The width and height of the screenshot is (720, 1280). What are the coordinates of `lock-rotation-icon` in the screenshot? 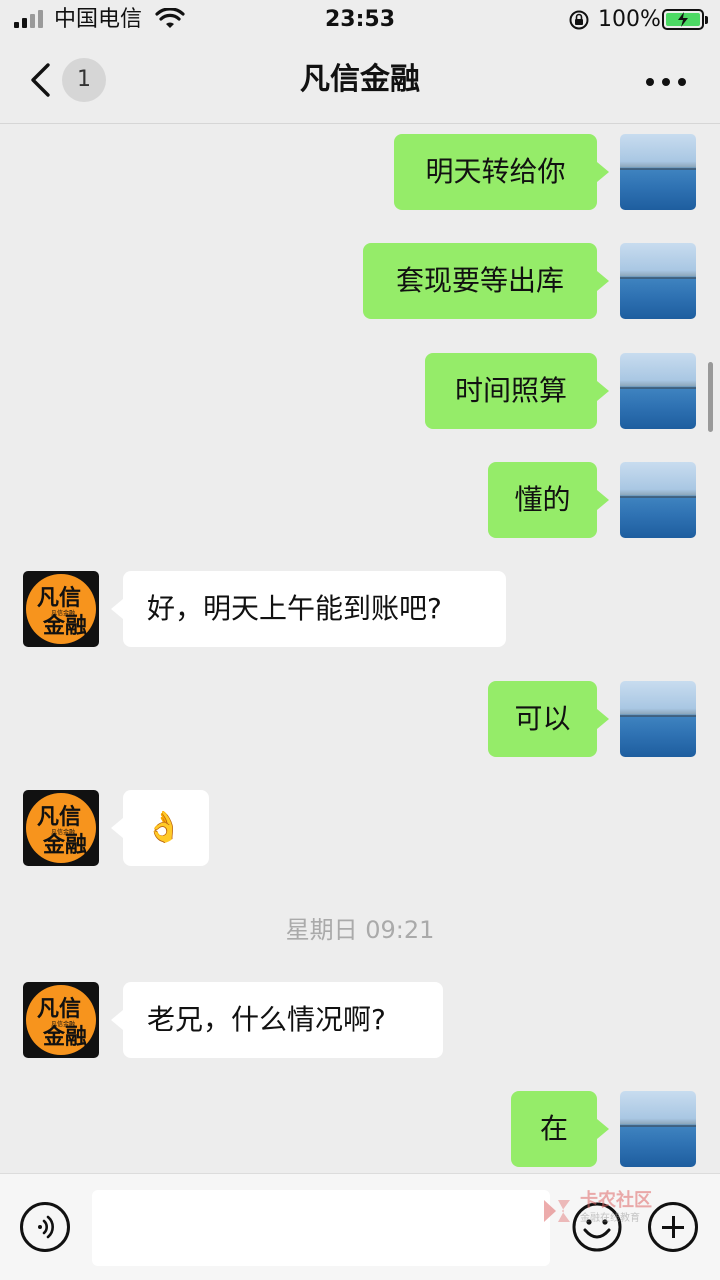 It's located at (579, 20).